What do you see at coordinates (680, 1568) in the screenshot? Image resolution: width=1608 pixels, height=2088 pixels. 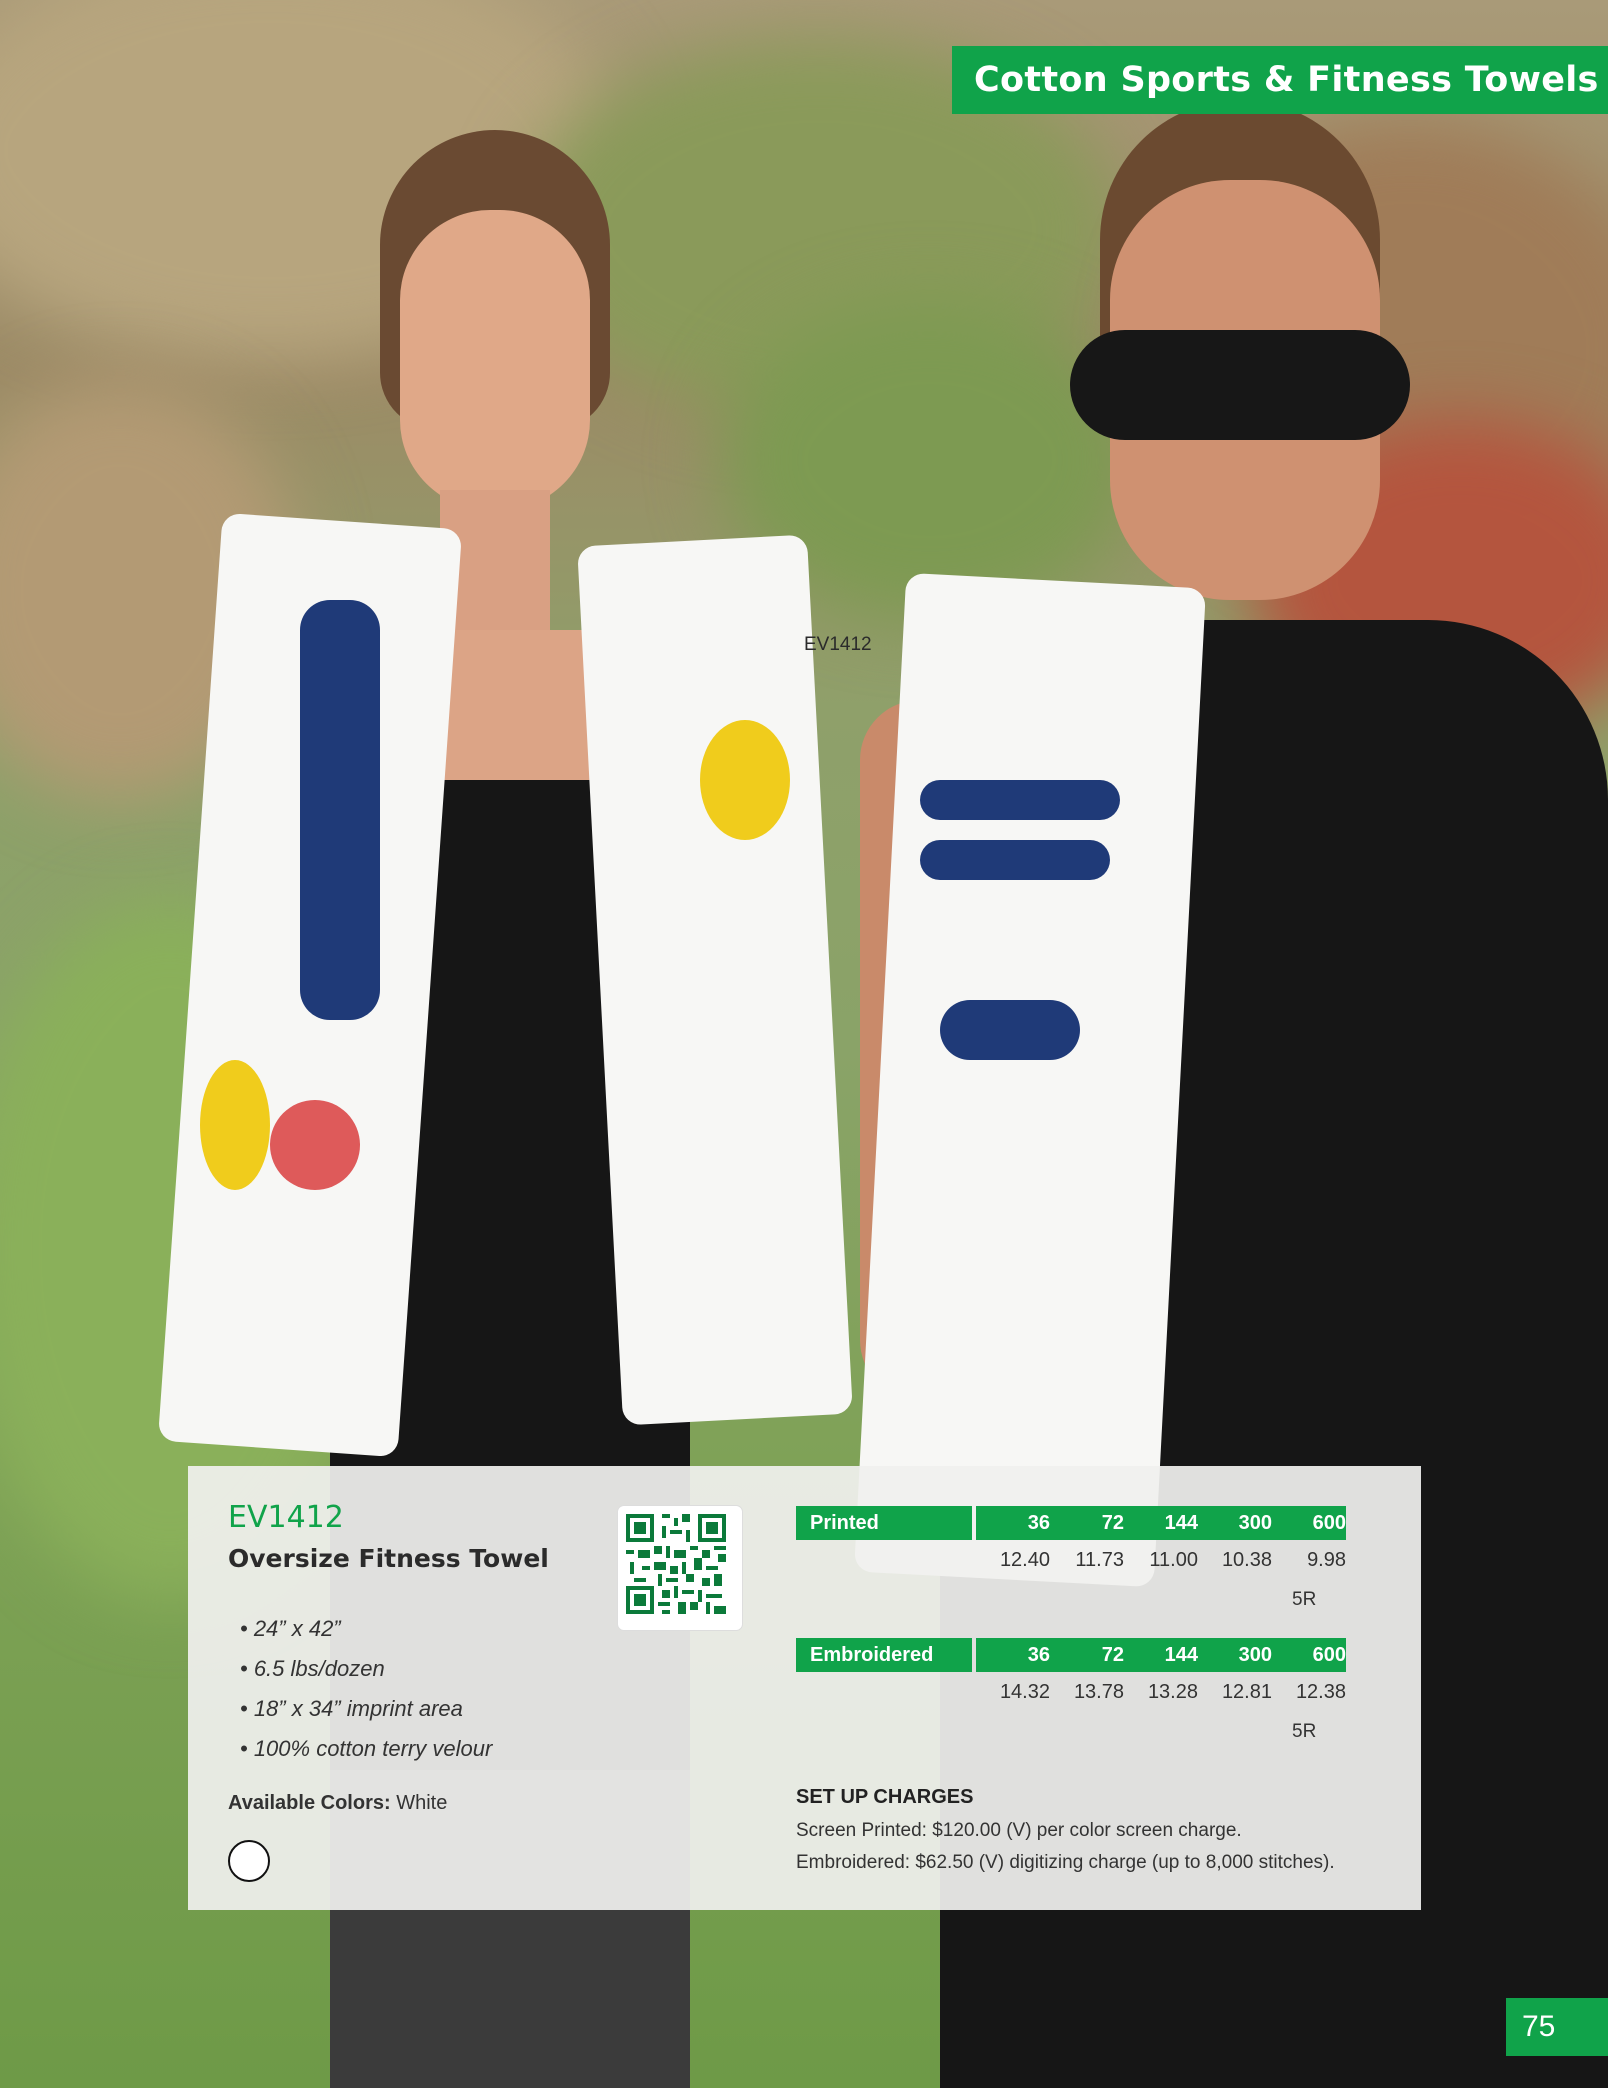 I see `qr-code-icon` at bounding box center [680, 1568].